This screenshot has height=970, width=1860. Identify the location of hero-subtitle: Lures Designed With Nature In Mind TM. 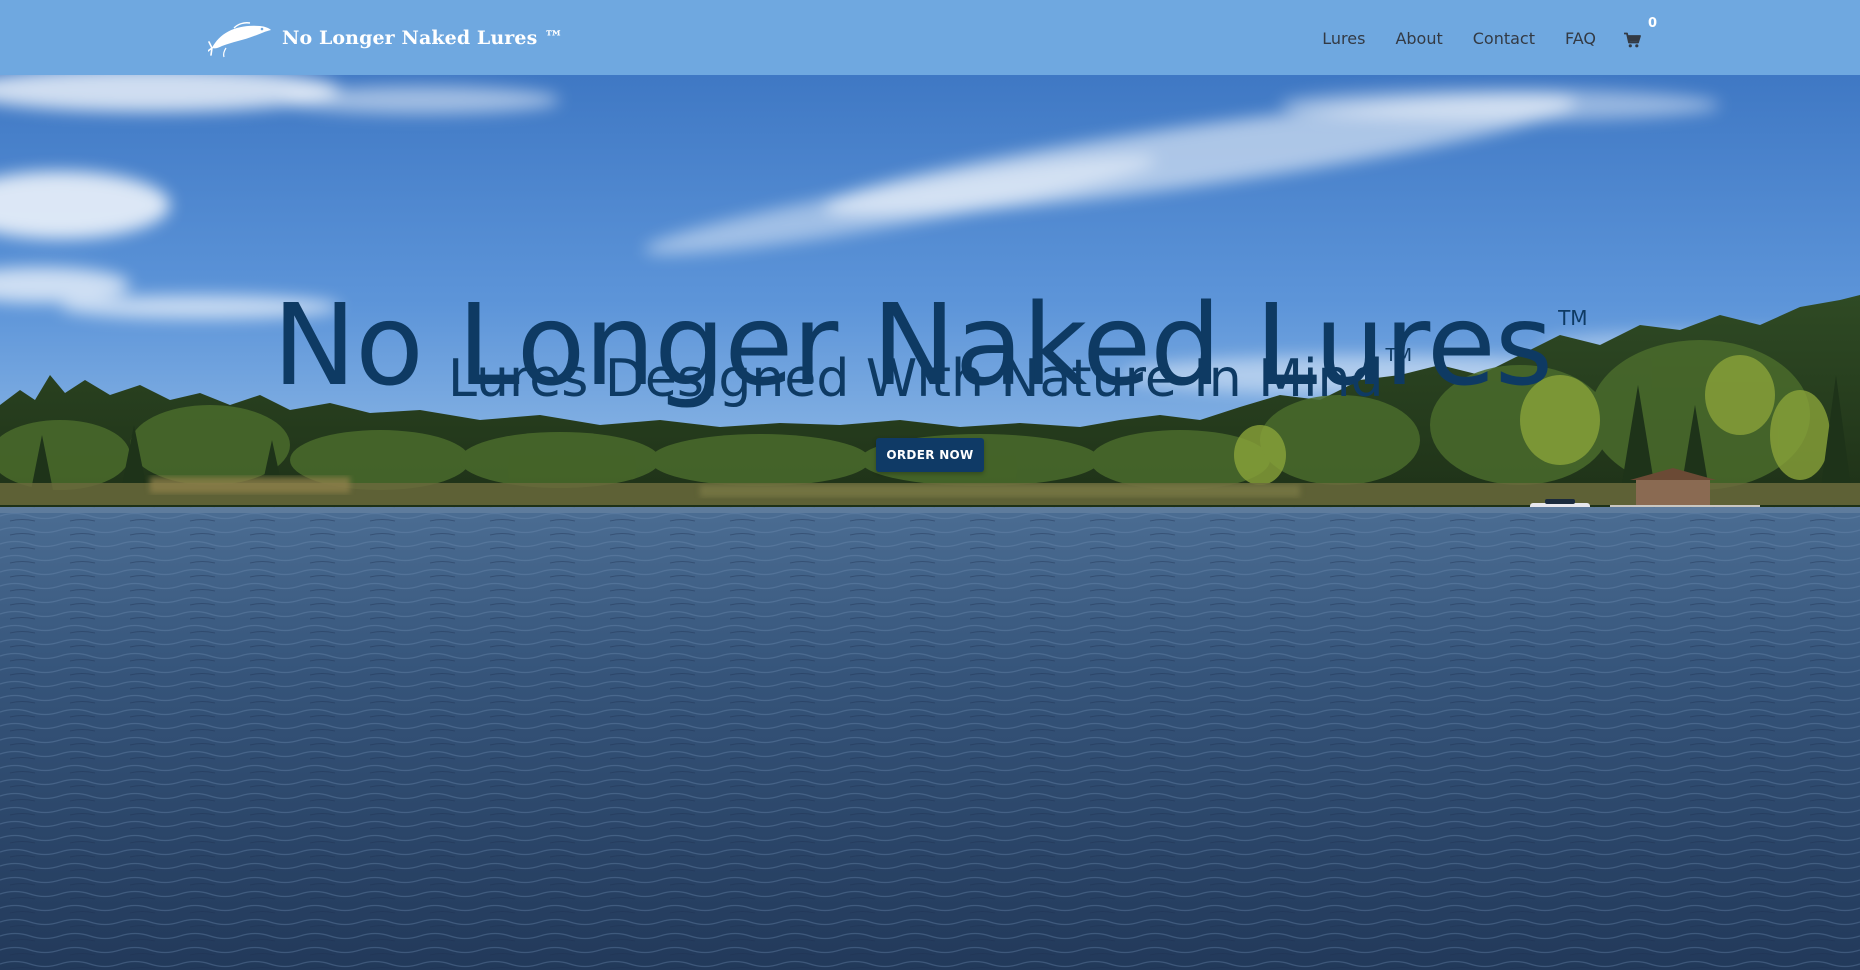
(930, 376).